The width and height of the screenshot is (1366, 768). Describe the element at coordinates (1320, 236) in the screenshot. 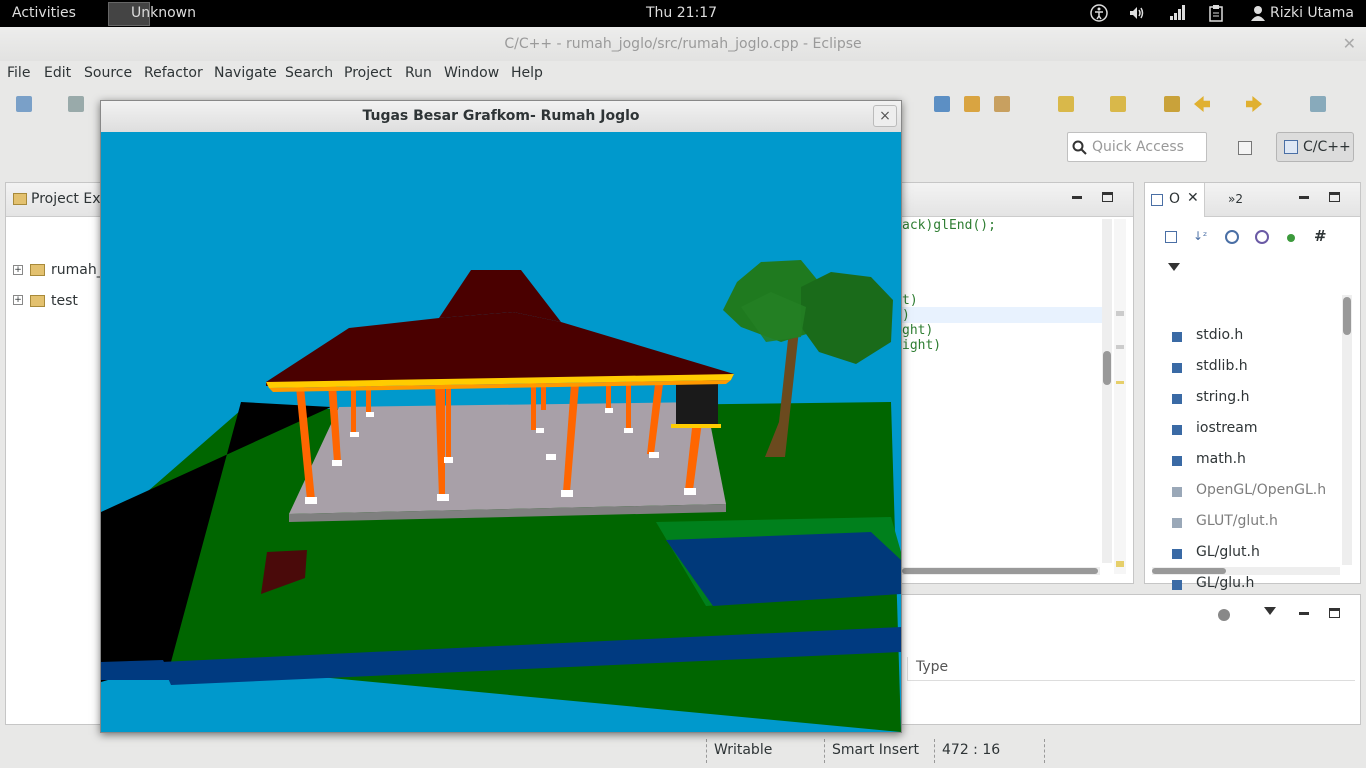

I see `hide-macros-icon: #` at that location.